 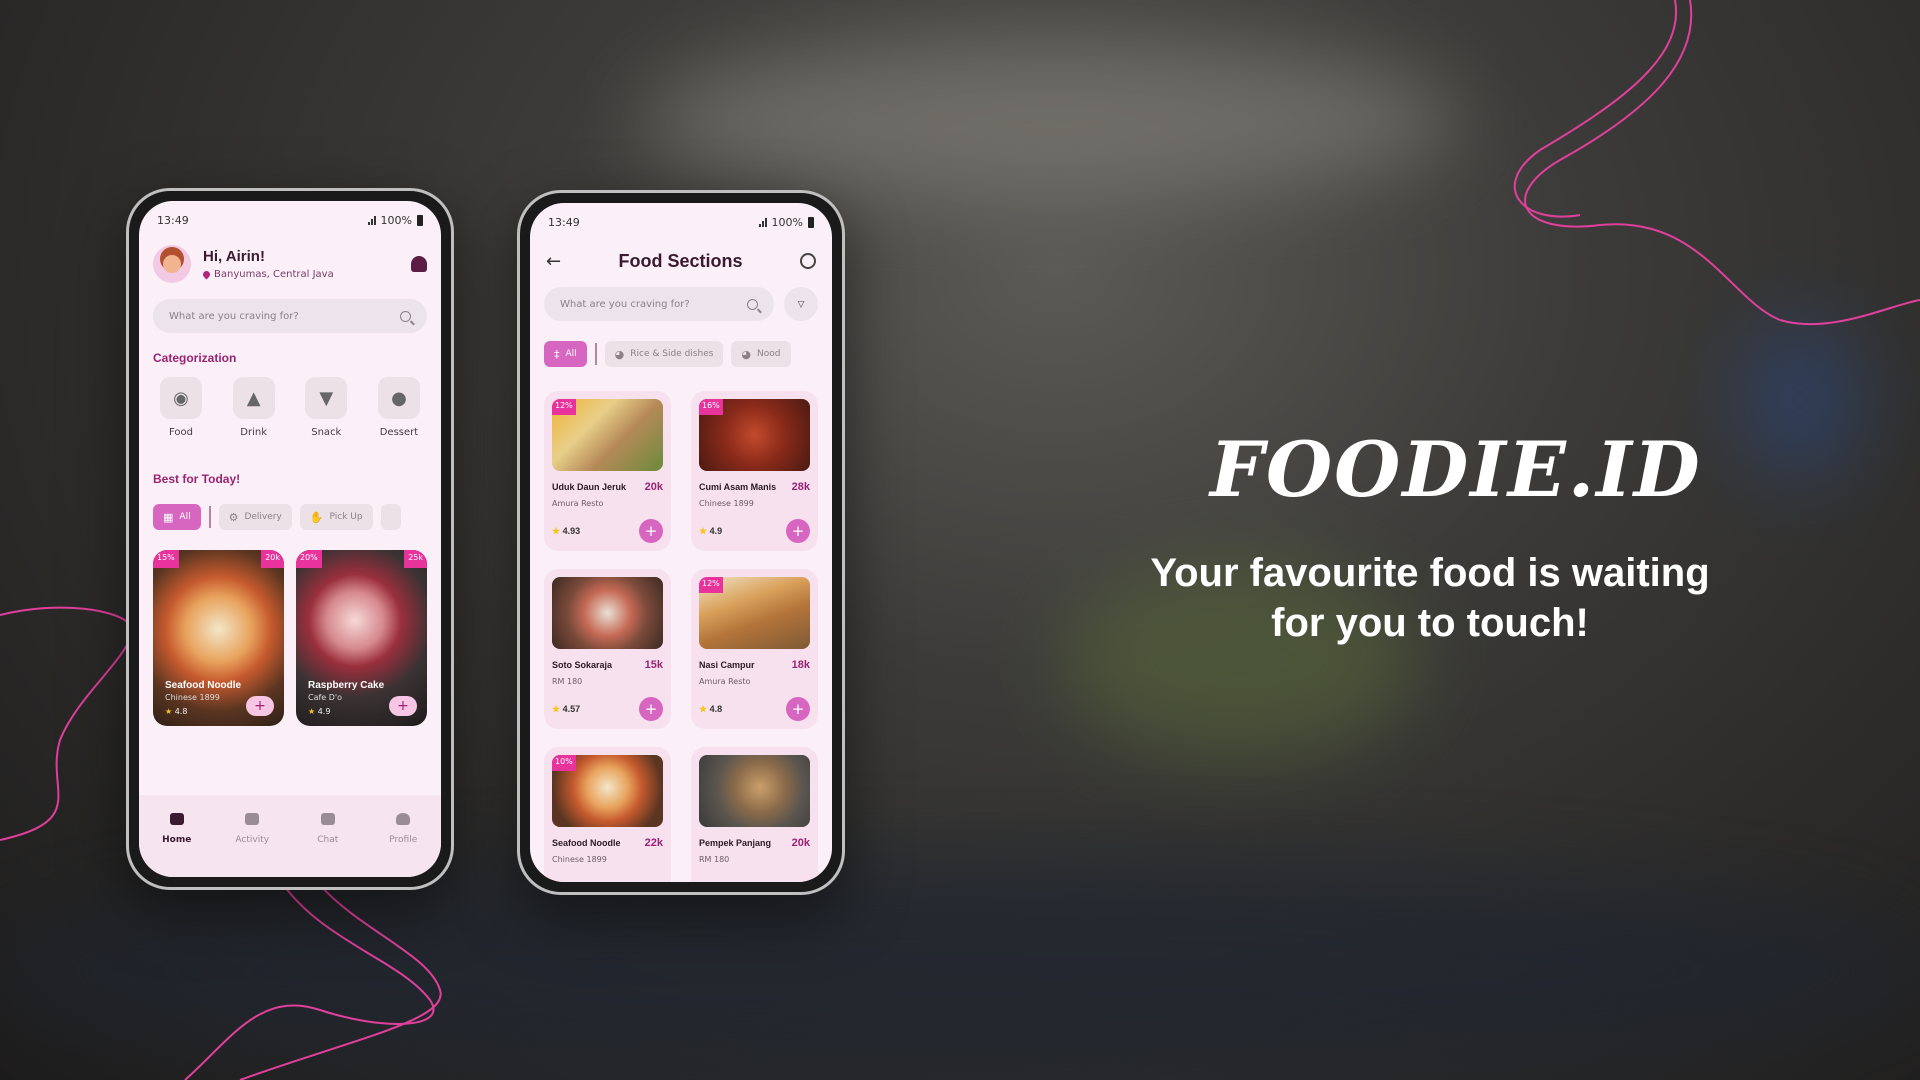 I want to click on nav-home: Home, so click(x=177, y=845).